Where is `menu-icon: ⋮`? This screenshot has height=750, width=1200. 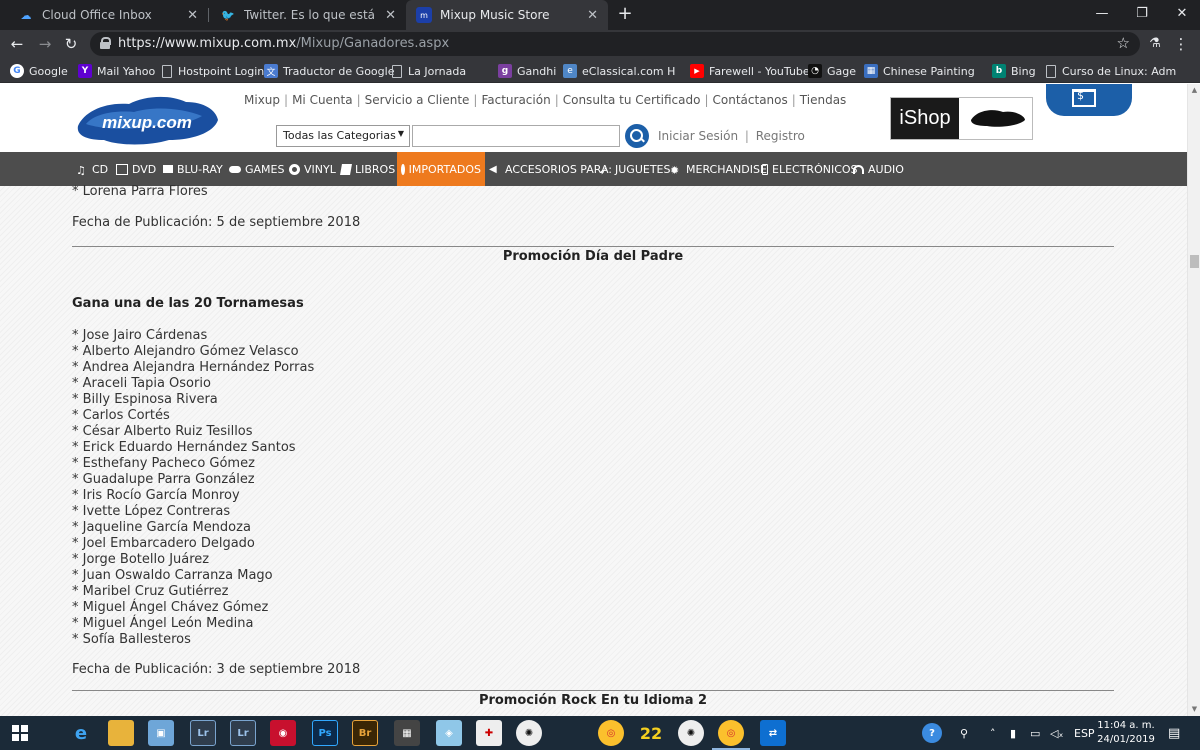
menu-icon: ⋮ is located at coordinates (1181, 44).